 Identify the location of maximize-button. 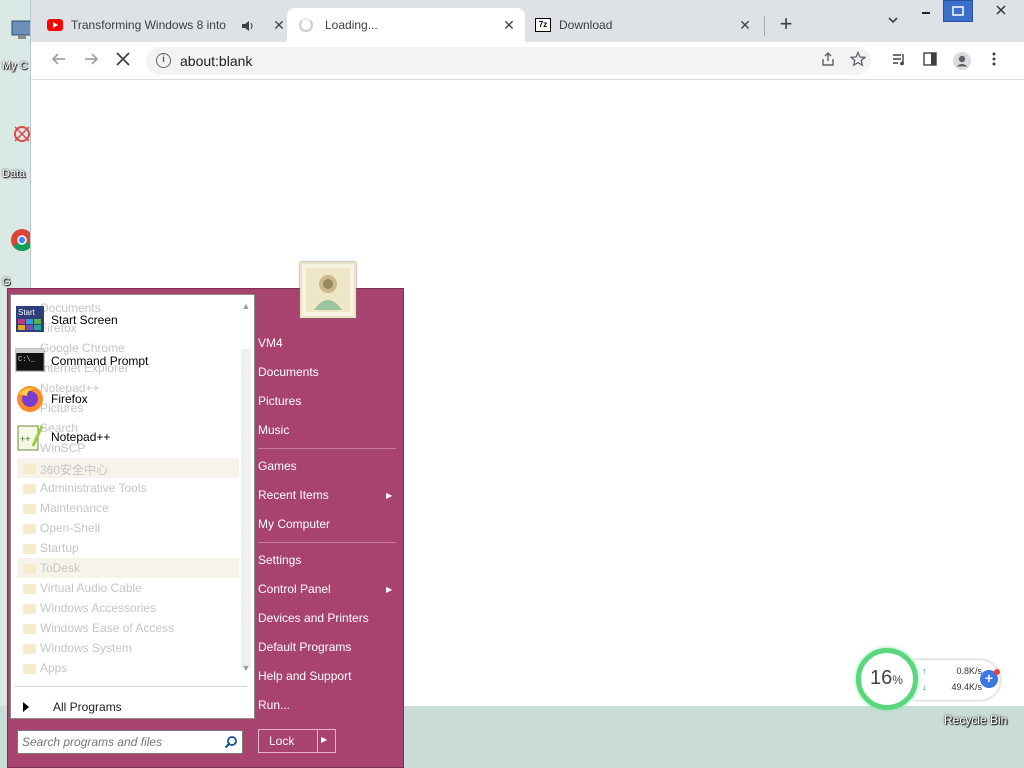
(958, 11).